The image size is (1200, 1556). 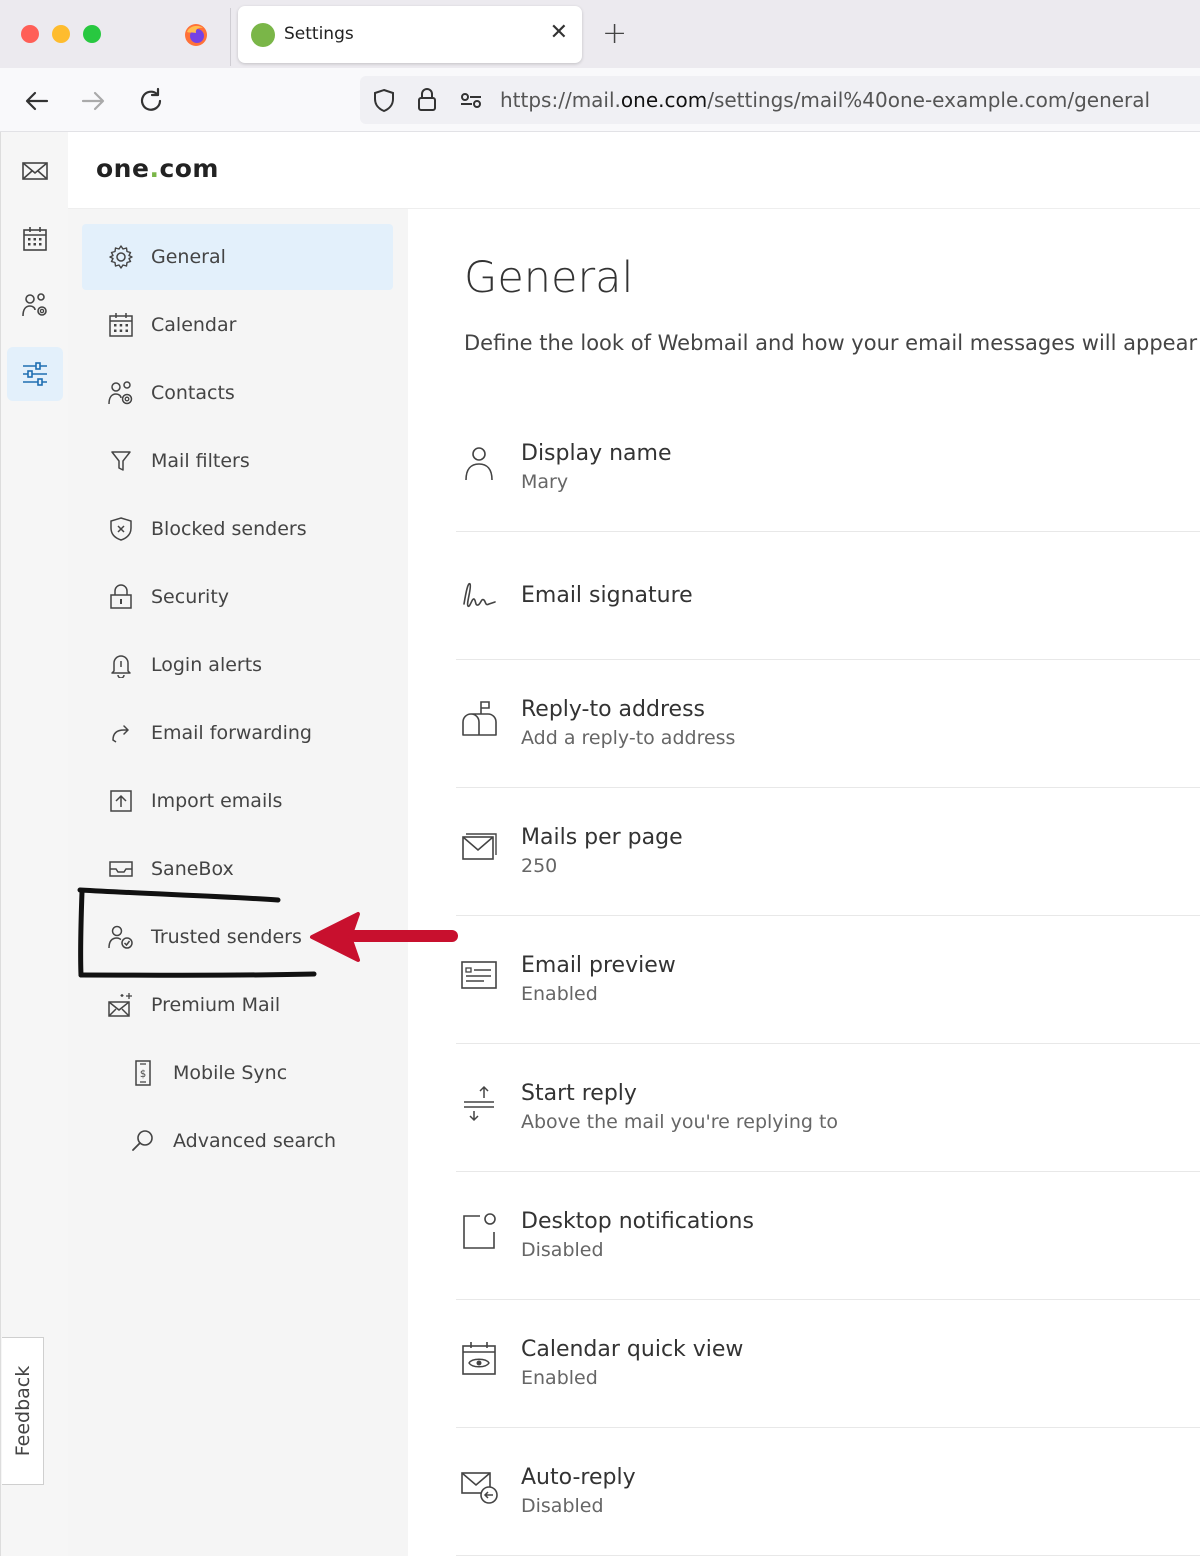 I want to click on window-minimize-button, so click(x=61, y=34).